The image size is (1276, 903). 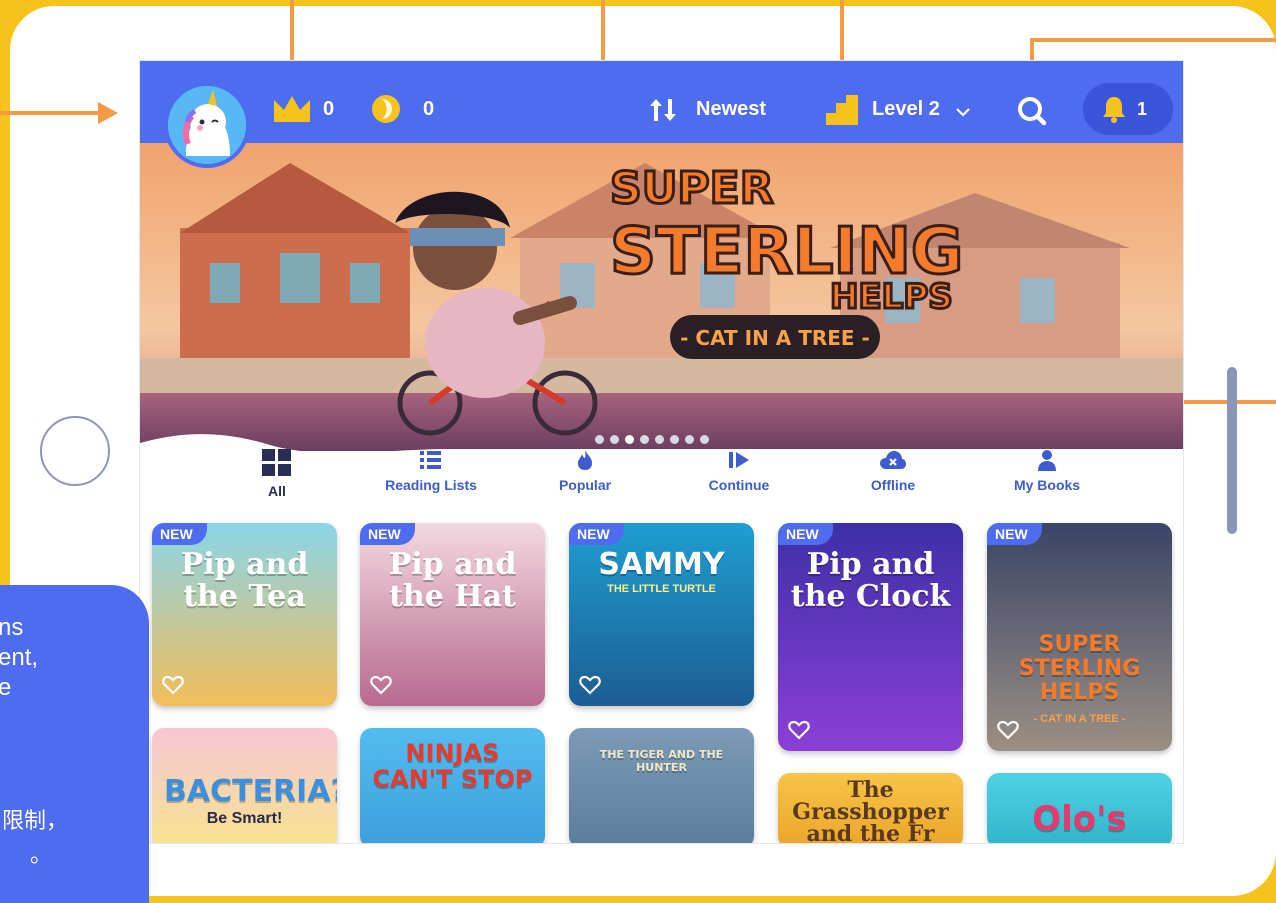 I want to click on book-card: NINJAS CAN'T STOP, so click(x=452, y=785).